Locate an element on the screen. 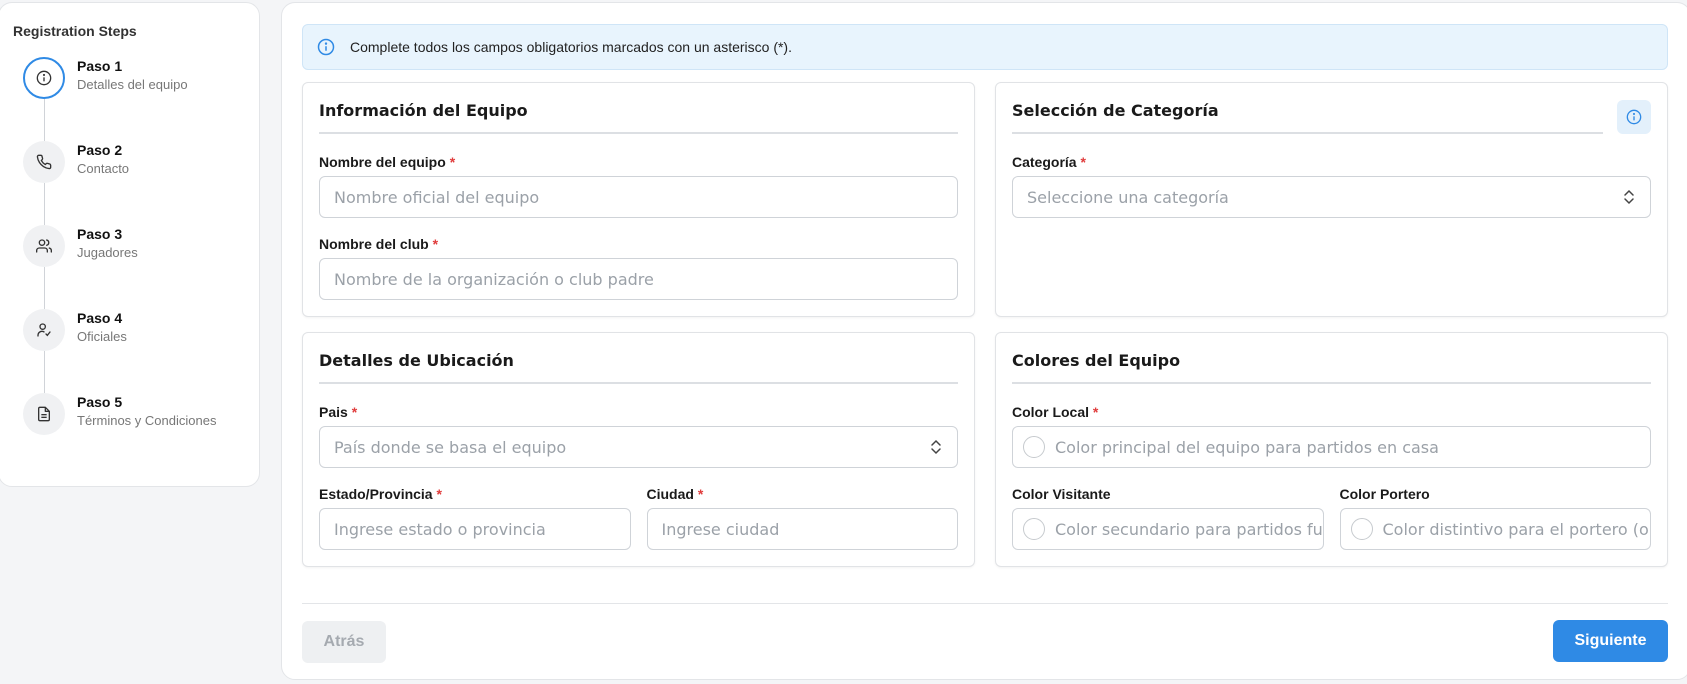  sidebar-title: Registration Steps is located at coordinates (75, 31).